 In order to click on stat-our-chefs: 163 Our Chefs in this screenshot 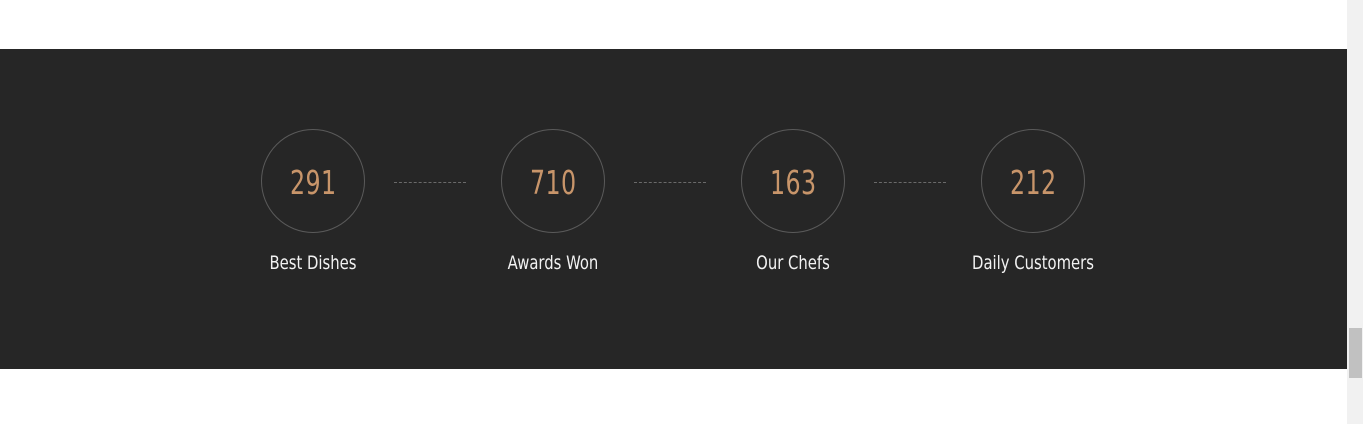, I will do `click(793, 209)`.